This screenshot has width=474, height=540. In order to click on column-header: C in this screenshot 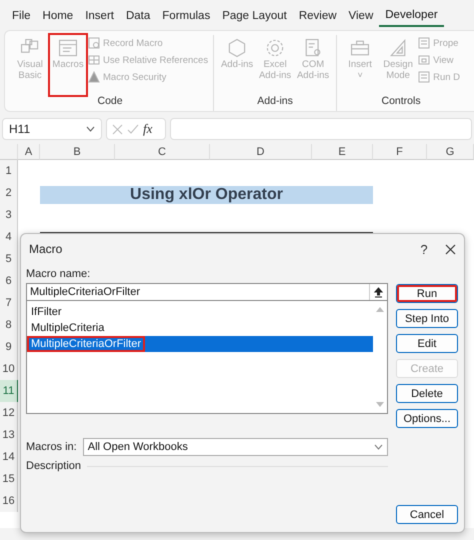, I will do `click(162, 152)`.